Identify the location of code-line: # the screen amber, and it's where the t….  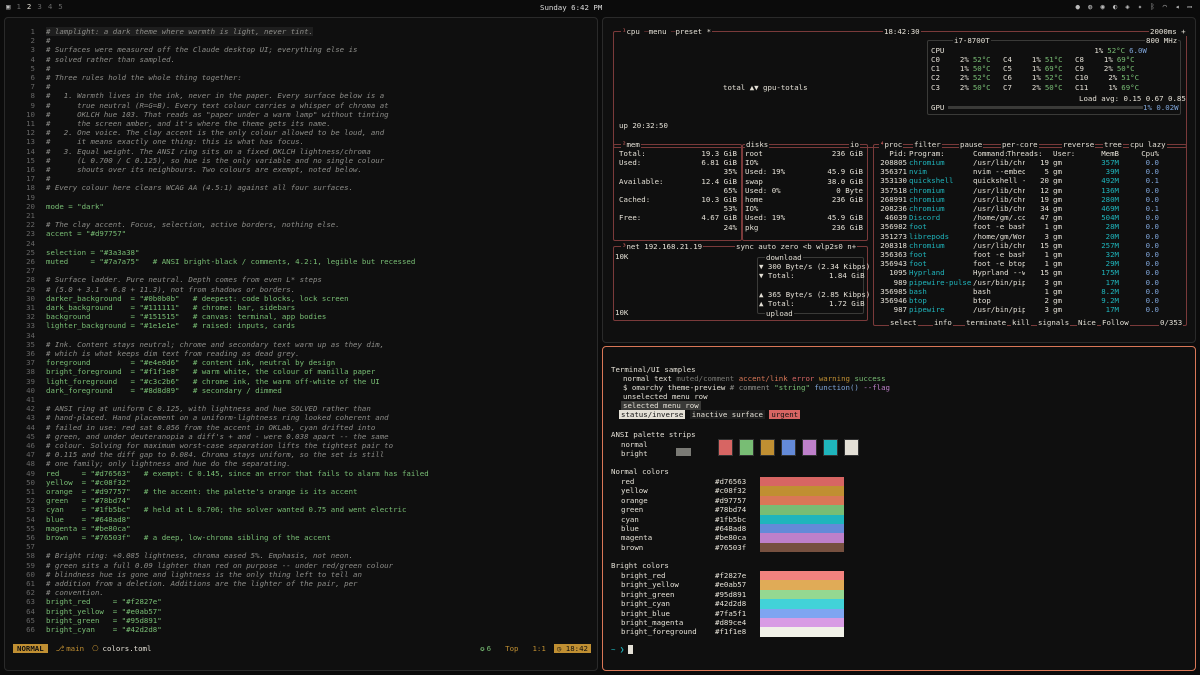
(188, 123).